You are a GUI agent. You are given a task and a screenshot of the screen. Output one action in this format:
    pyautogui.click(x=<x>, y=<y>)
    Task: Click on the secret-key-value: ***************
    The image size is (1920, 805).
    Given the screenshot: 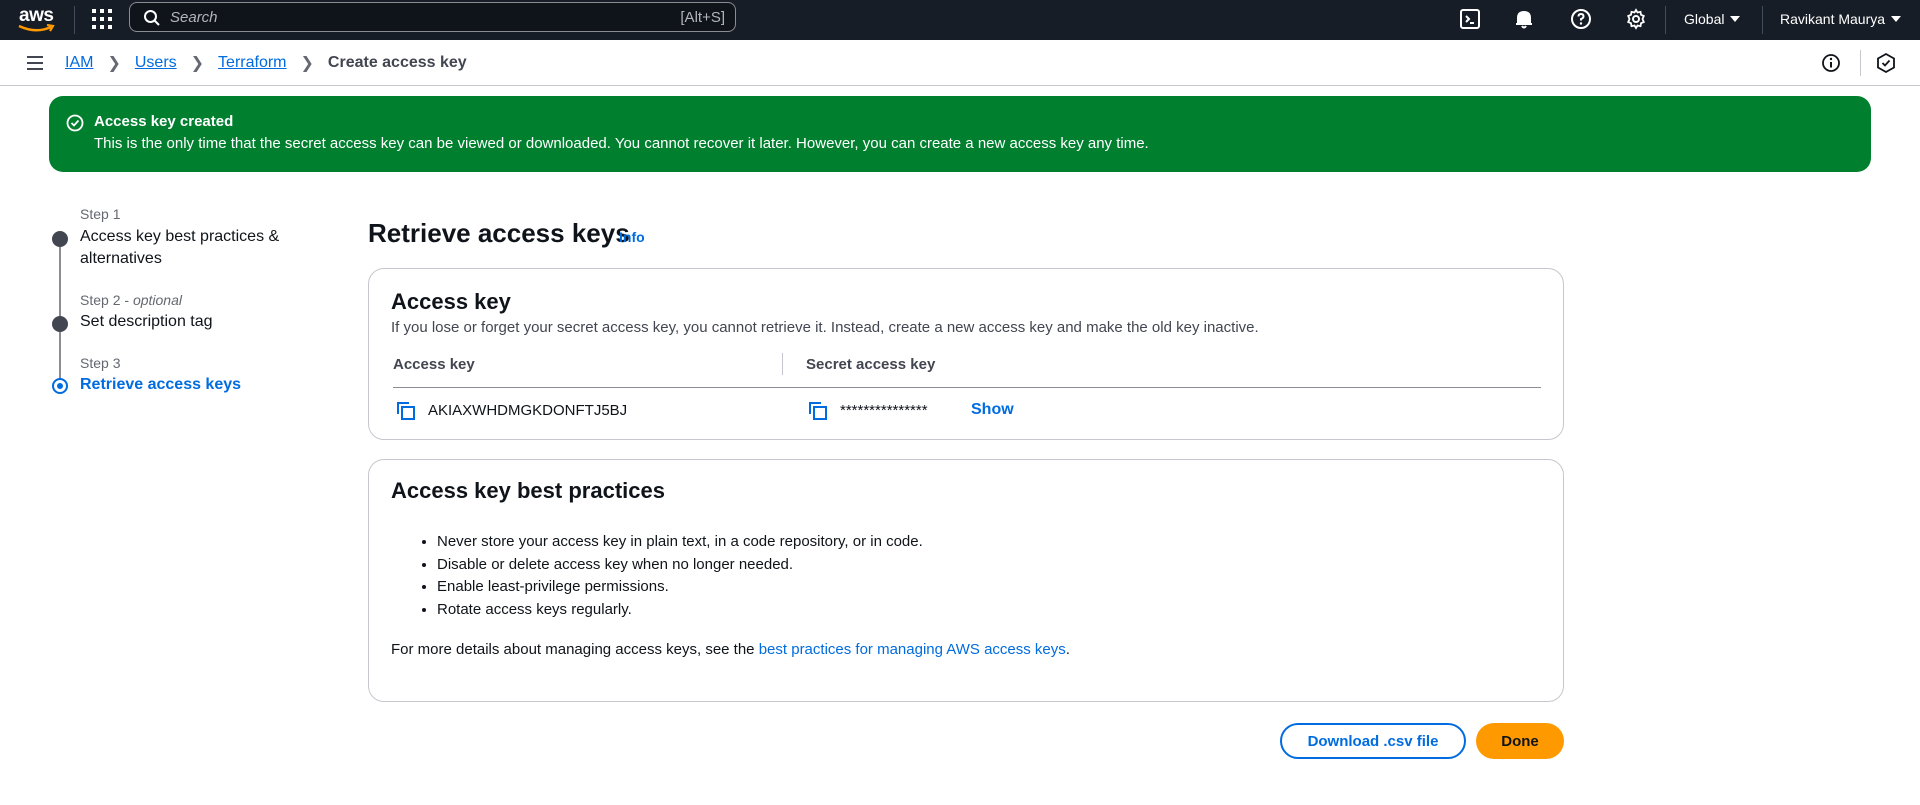 What is the action you would take?
    pyautogui.click(x=884, y=410)
    